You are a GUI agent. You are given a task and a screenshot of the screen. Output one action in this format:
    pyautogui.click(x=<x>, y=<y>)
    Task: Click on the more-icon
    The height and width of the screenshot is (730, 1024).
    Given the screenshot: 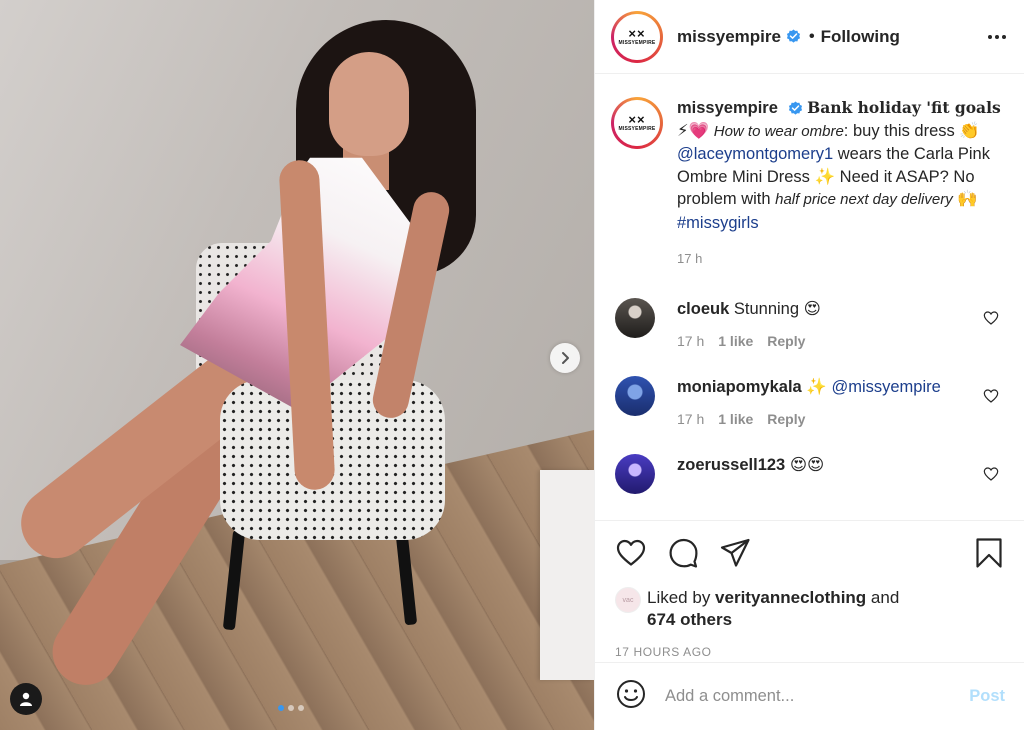 What is the action you would take?
    pyautogui.click(x=990, y=36)
    